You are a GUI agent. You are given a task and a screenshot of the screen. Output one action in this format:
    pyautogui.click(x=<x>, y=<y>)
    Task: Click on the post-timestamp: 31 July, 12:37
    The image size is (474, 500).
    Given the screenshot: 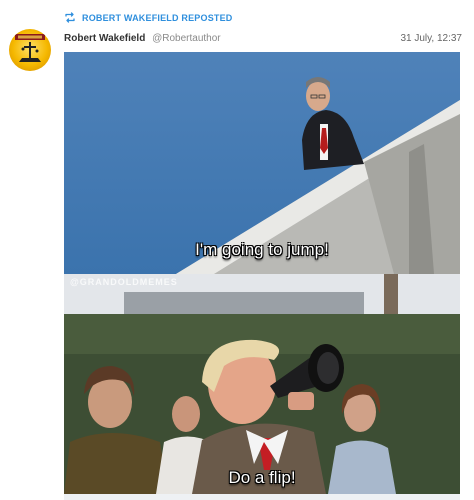 What is the action you would take?
    pyautogui.click(x=431, y=38)
    